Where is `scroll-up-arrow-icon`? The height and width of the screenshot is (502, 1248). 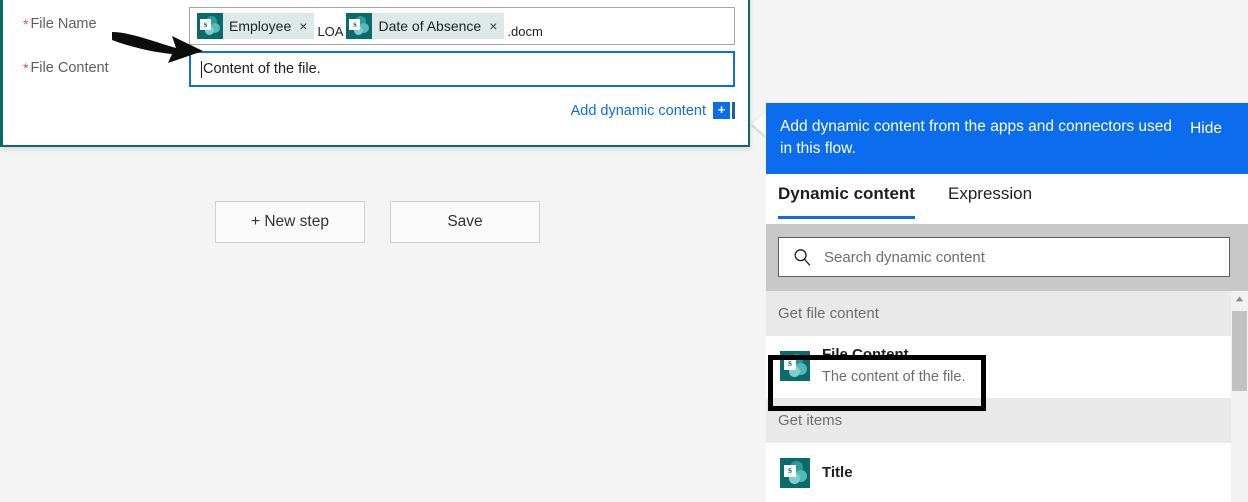
scroll-up-arrow-icon is located at coordinates (1239, 299).